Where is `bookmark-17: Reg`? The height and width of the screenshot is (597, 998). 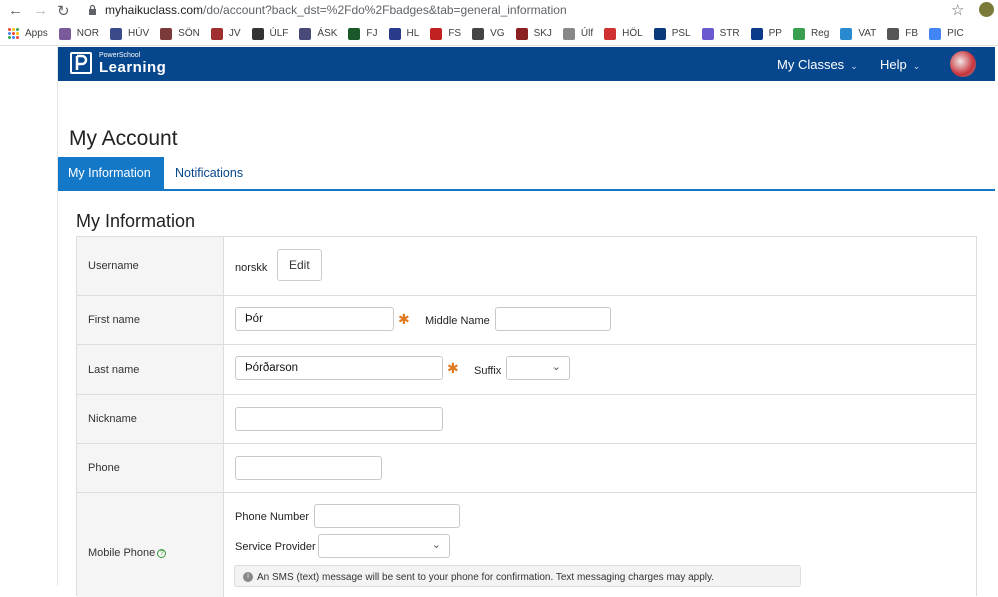 bookmark-17: Reg is located at coordinates (810, 33).